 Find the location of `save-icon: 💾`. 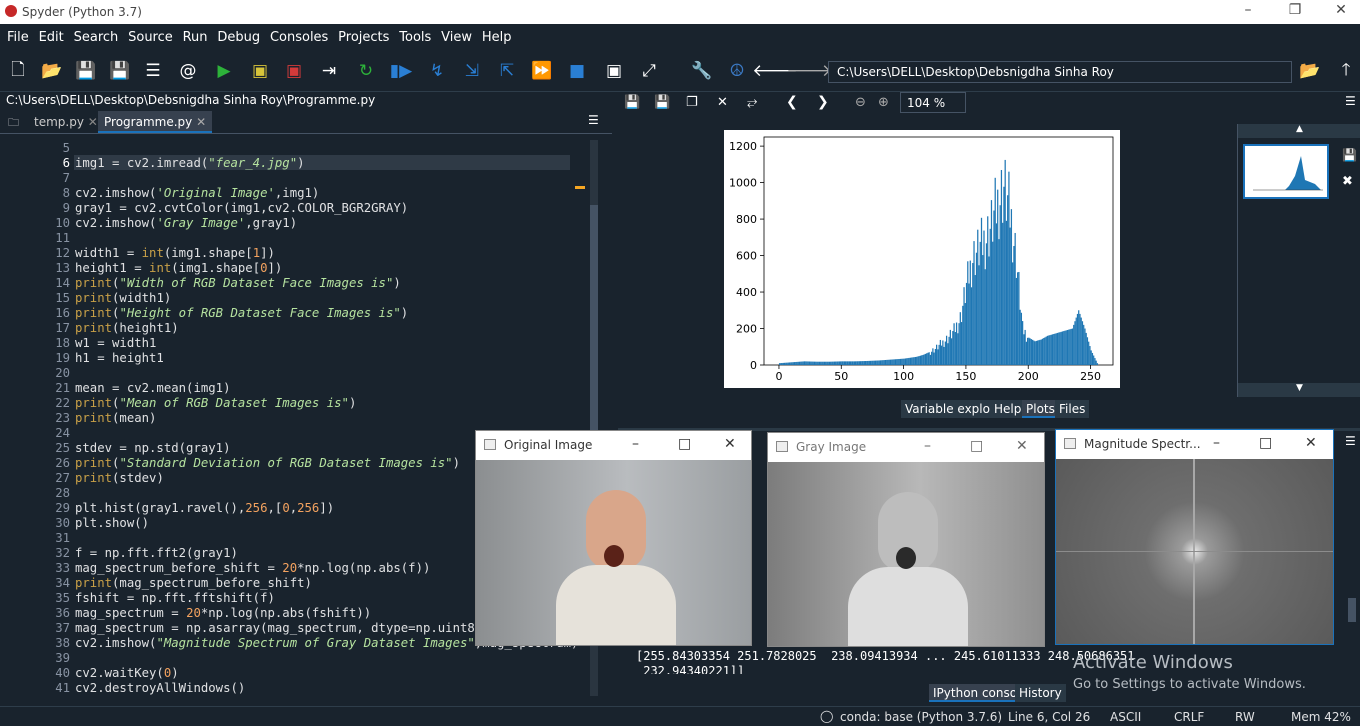

save-icon: 💾 is located at coordinates (86, 71).